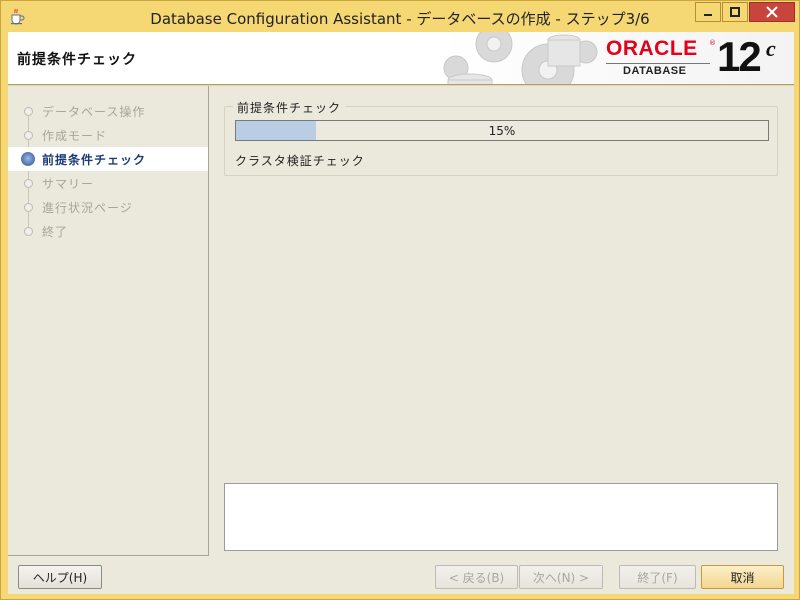 The width and height of the screenshot is (800, 600). Describe the element at coordinates (94, 160) in the screenshot. I see `step-label: 前提条件チェック` at that location.